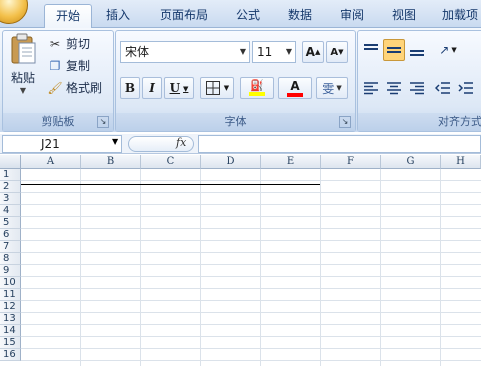  What do you see at coordinates (111, 162) in the screenshot?
I see `column-header-b: B` at bounding box center [111, 162].